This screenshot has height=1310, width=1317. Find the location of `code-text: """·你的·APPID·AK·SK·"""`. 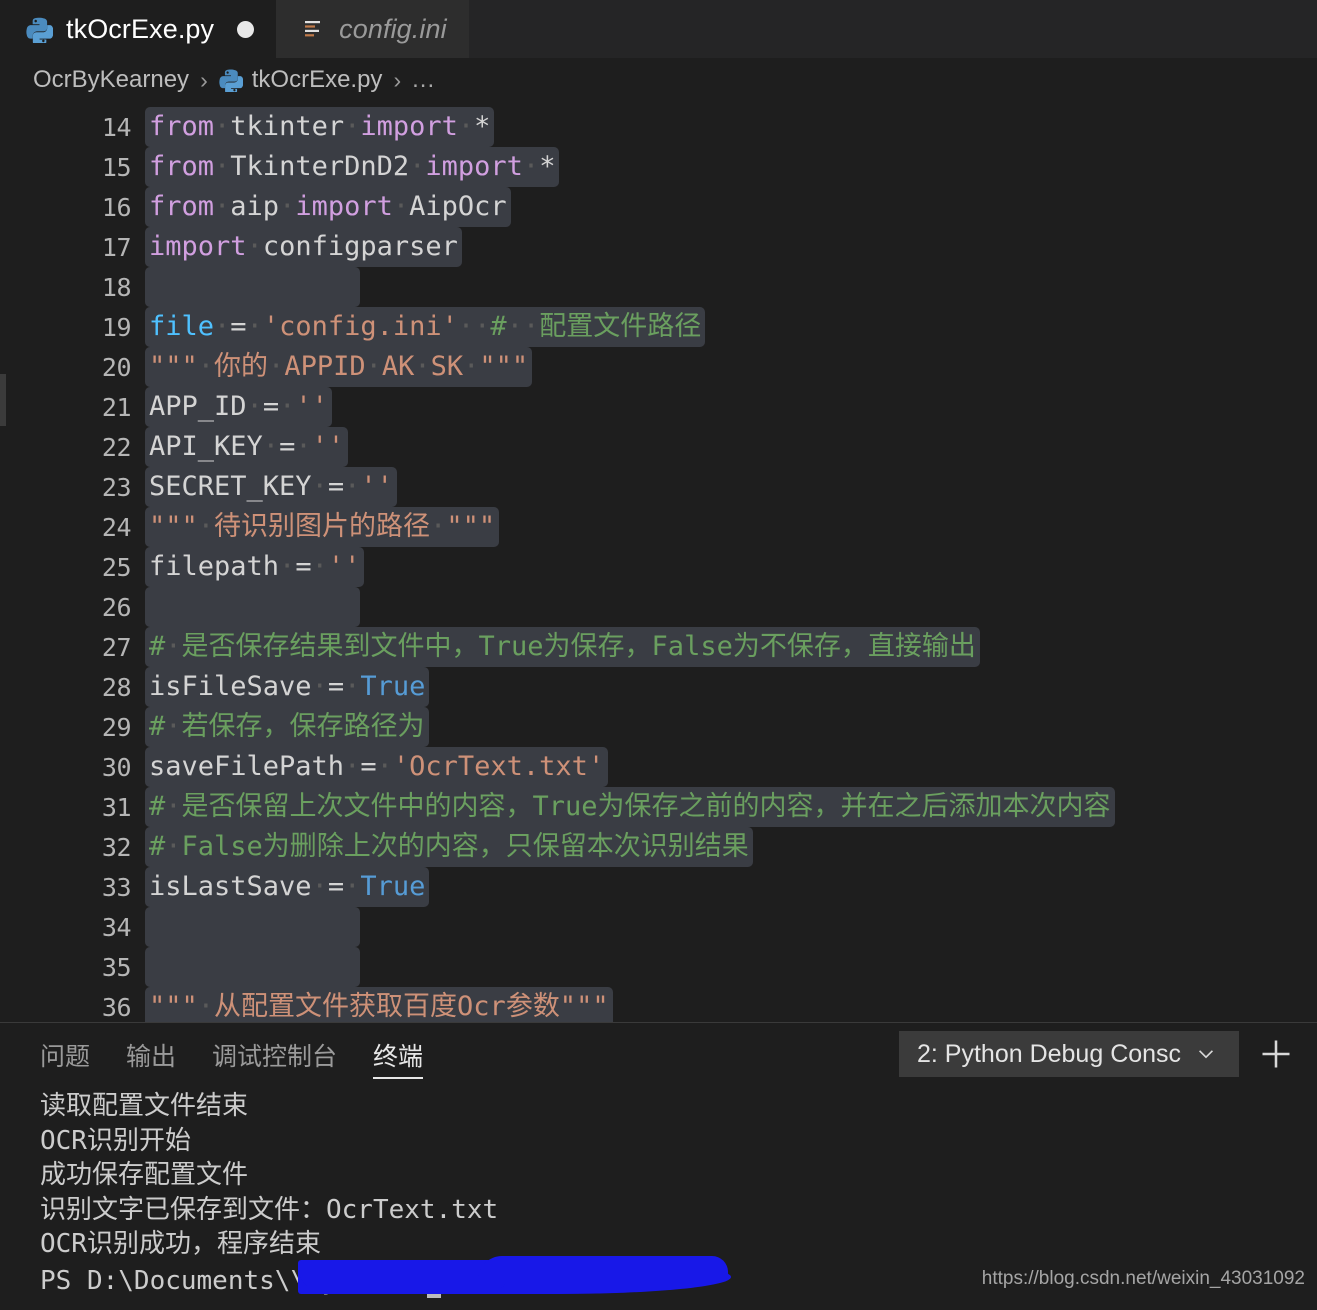

code-text: """·你的·APPID·AK·SK·""" is located at coordinates (339, 367).